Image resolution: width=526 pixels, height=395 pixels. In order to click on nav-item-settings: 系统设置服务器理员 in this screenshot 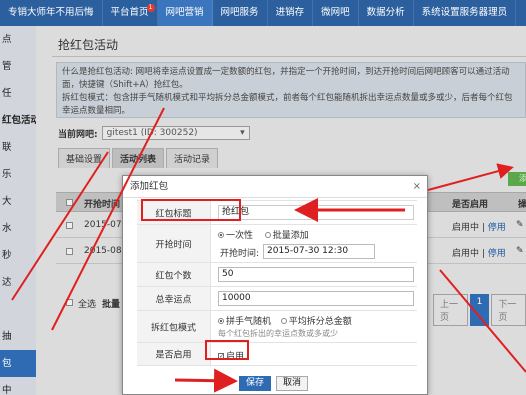, I will do `click(465, 13)`.